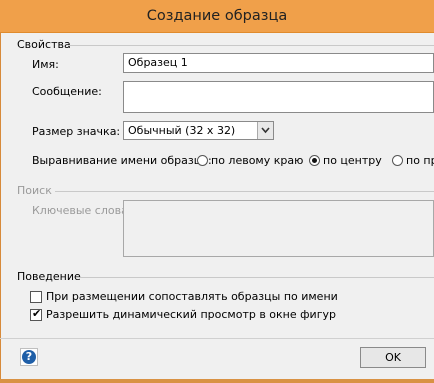 The width and height of the screenshot is (434, 383). I want to click on match-by-name-checkbox, so click(36, 297).